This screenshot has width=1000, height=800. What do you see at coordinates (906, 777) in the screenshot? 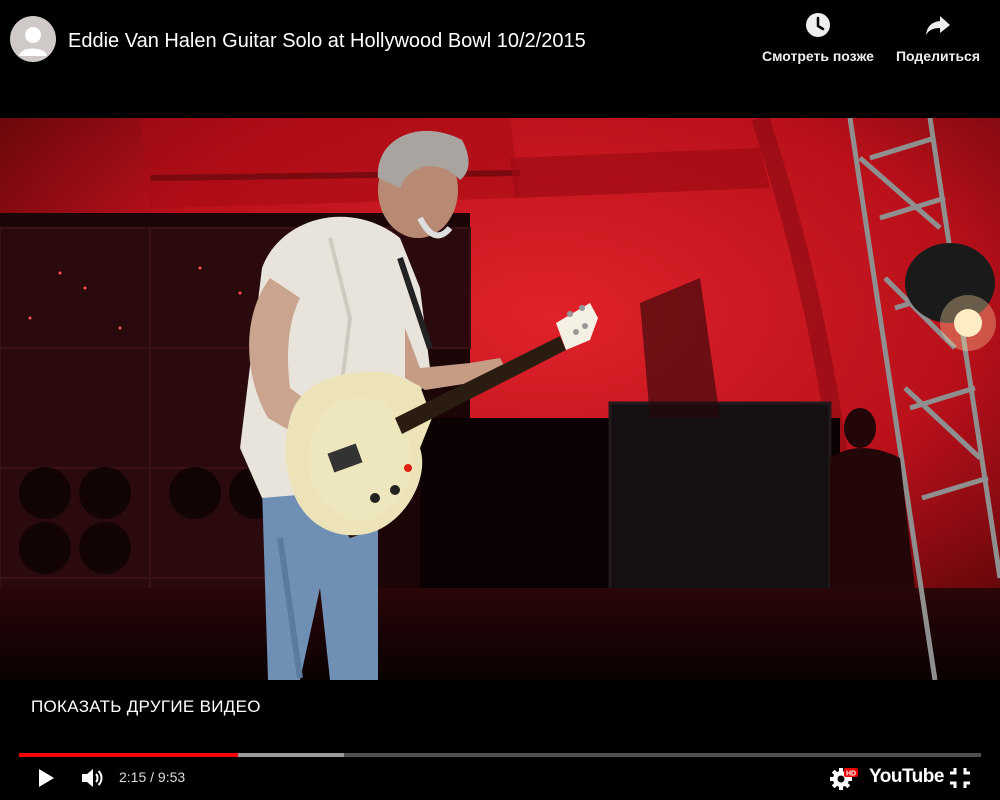
I see `youtube-logo: YouTube` at bounding box center [906, 777].